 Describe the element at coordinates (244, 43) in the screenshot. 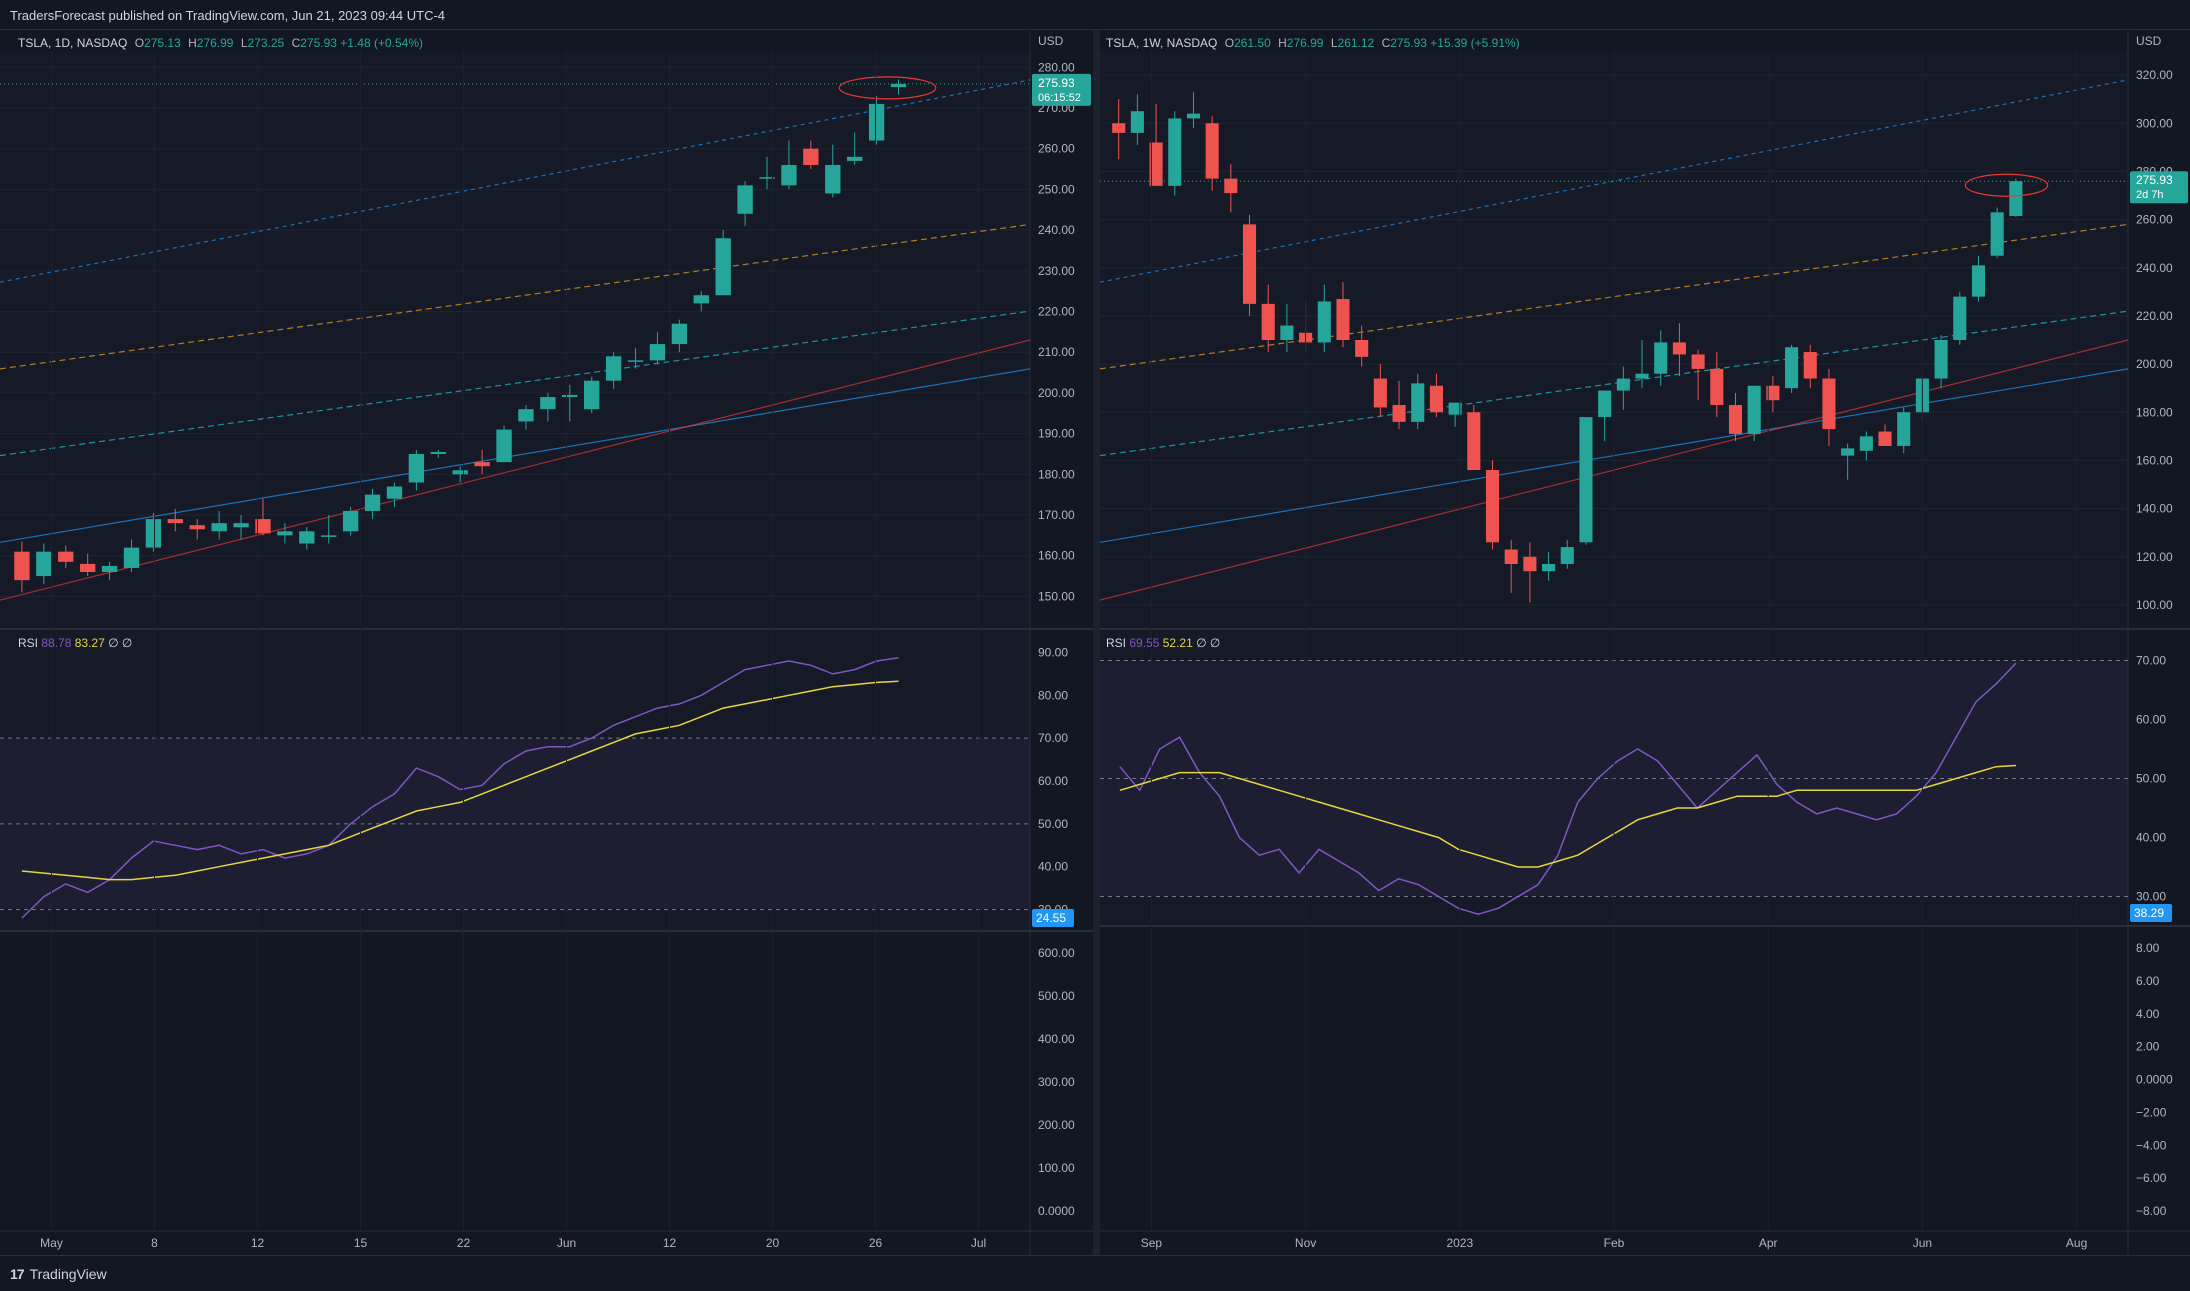

I see `left-l-label: L` at that location.